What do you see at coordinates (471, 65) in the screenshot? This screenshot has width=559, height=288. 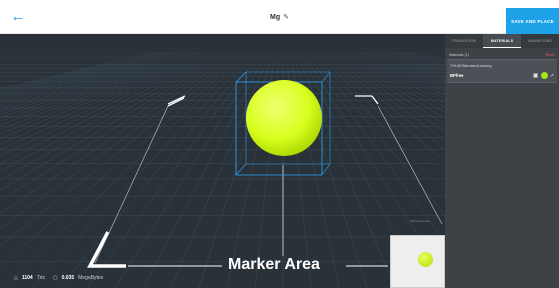 I see `material-shader-label: THLB/StandardLooking` at bounding box center [471, 65].